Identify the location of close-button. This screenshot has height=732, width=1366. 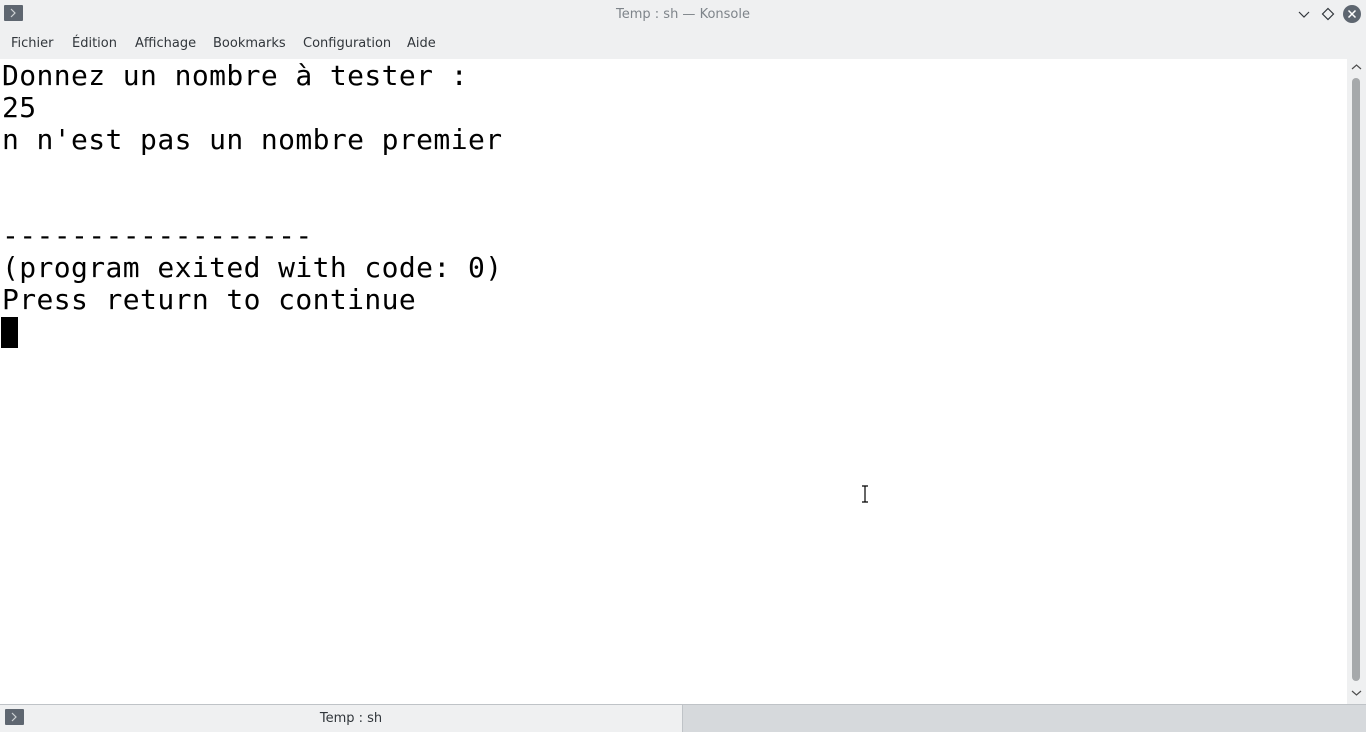
(1352, 14).